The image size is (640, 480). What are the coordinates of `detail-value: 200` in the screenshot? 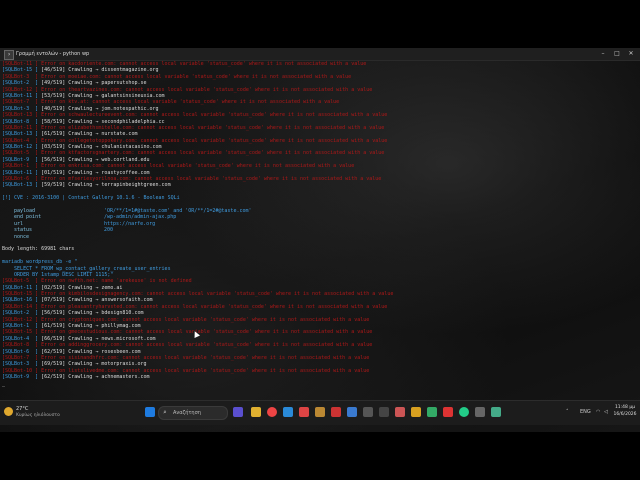 It's located at (109, 230).